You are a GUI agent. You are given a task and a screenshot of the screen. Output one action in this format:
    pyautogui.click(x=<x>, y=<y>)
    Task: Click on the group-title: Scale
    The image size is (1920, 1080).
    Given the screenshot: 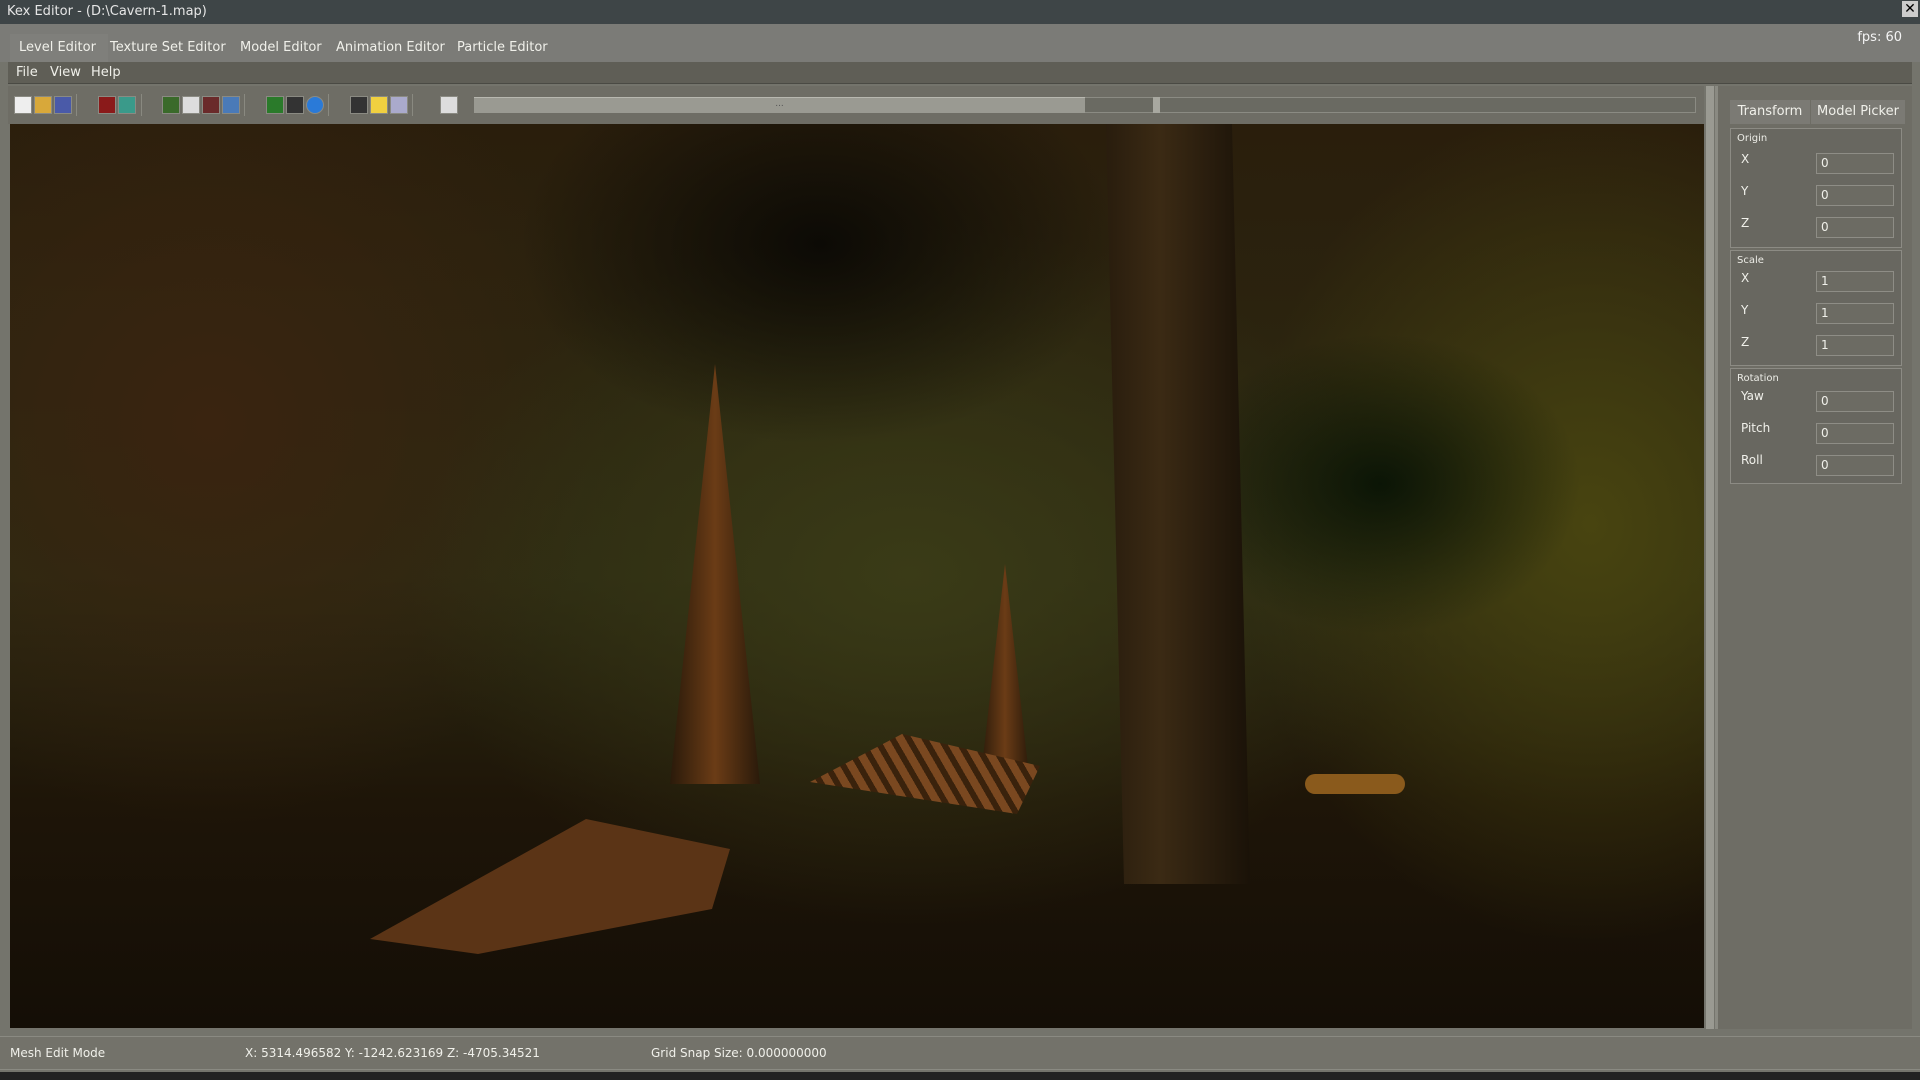 What is the action you would take?
    pyautogui.click(x=1750, y=260)
    